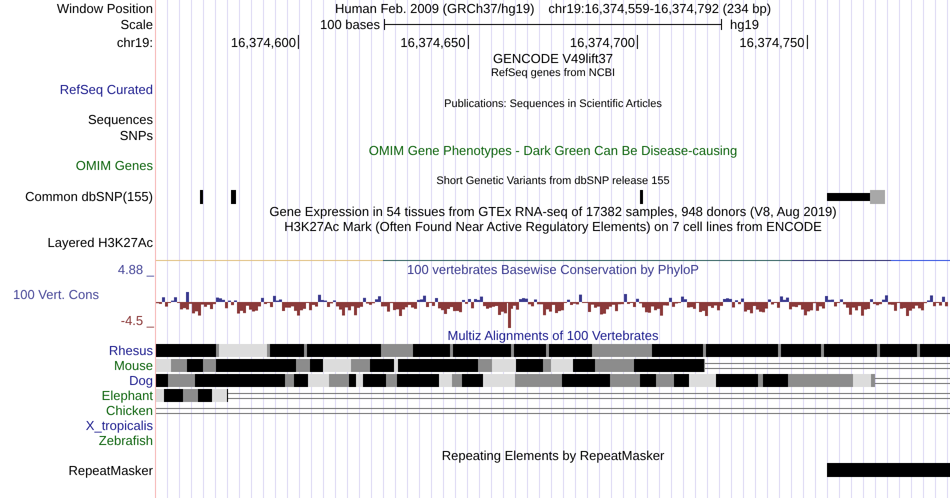 The width and height of the screenshot is (950, 498). What do you see at coordinates (141, 380) in the screenshot?
I see `species-label: Dog` at bounding box center [141, 380].